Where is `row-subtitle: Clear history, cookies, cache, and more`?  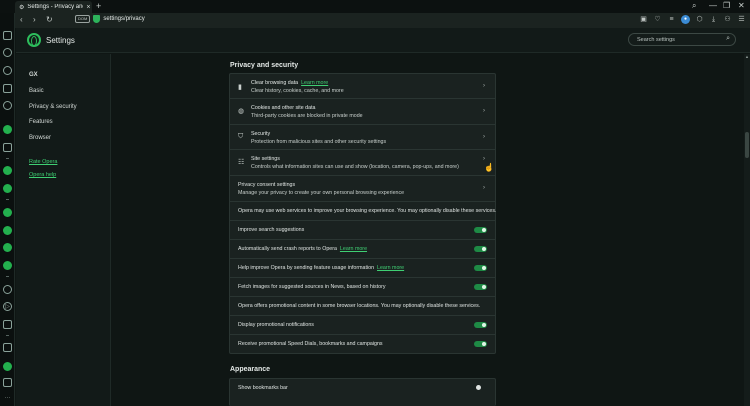 row-subtitle: Clear history, cookies, cache, and more is located at coordinates (297, 91).